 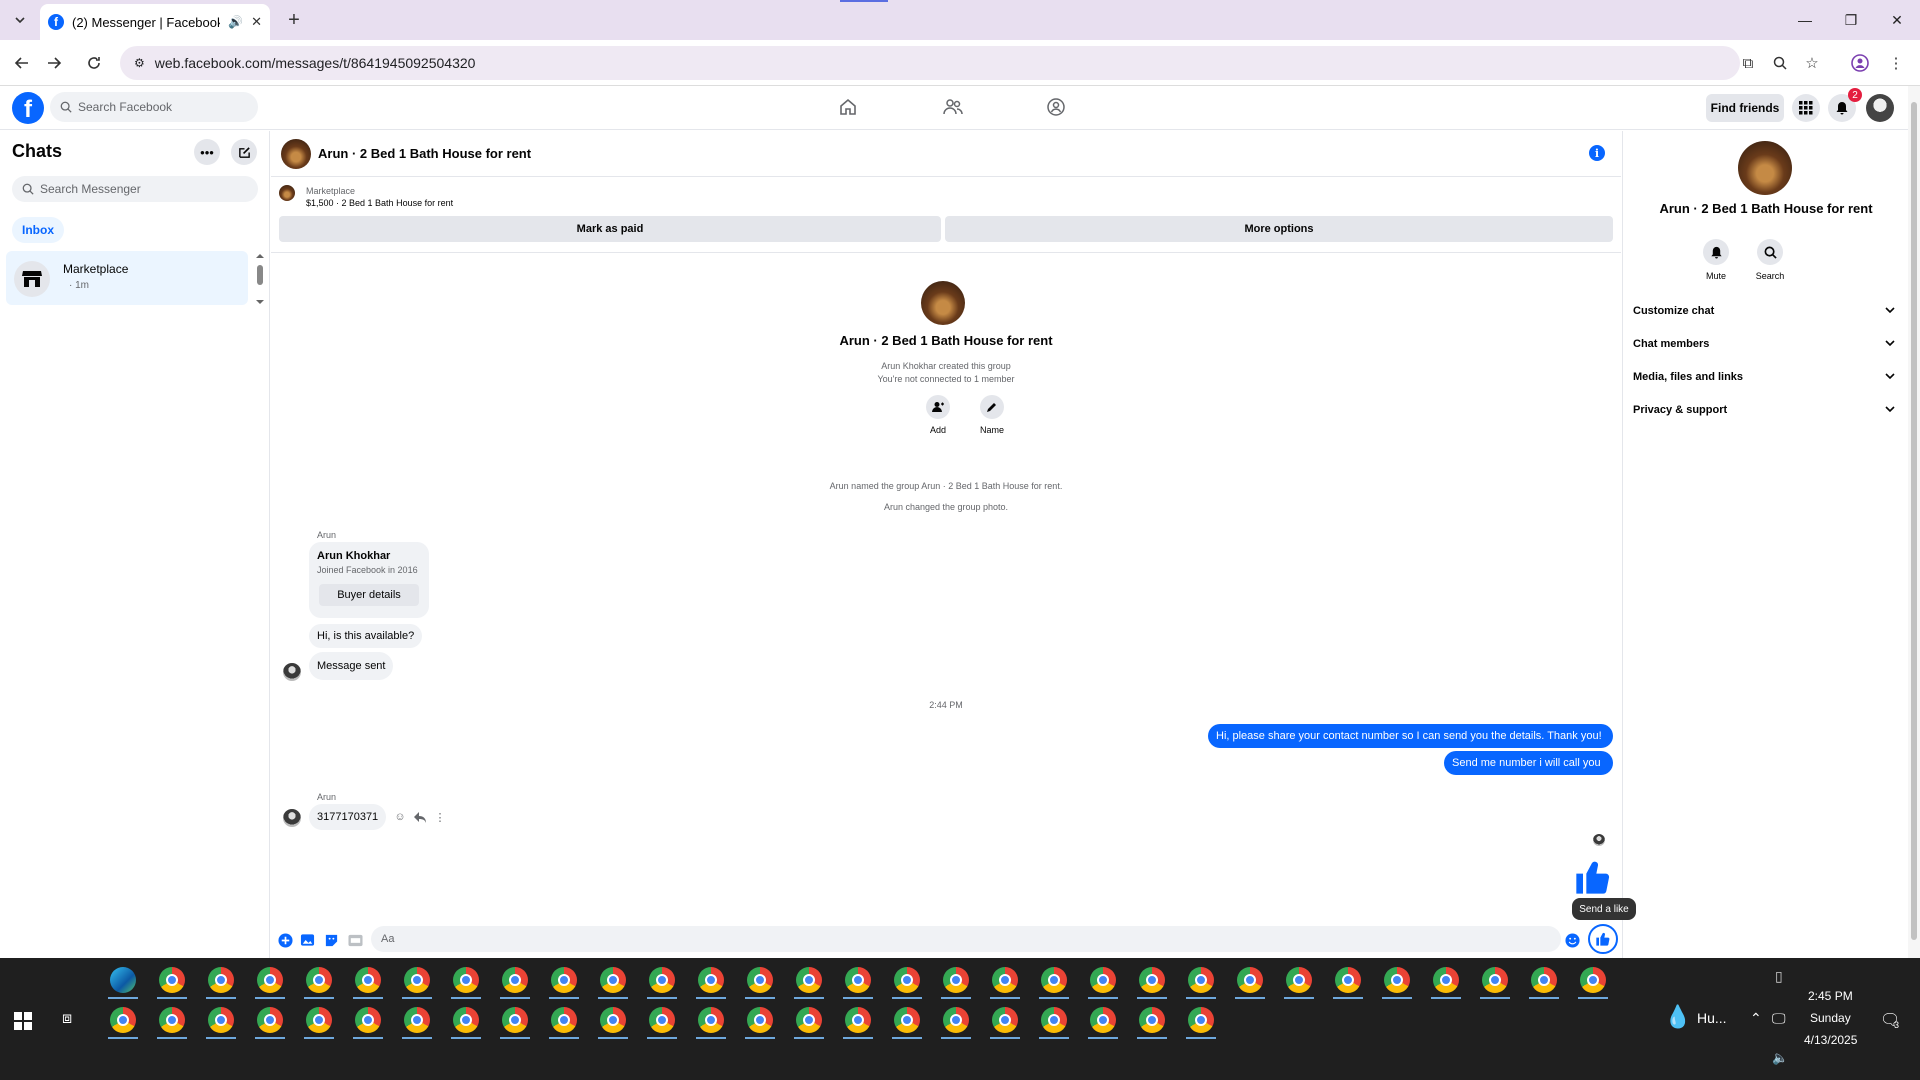 What do you see at coordinates (610, 229) in the screenshot?
I see `mark-as-paid-button: Mark as paid` at bounding box center [610, 229].